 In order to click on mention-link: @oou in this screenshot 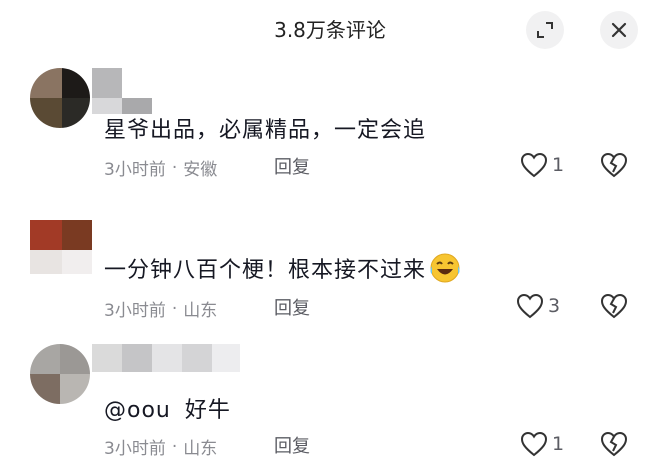, I will do `click(137, 410)`.